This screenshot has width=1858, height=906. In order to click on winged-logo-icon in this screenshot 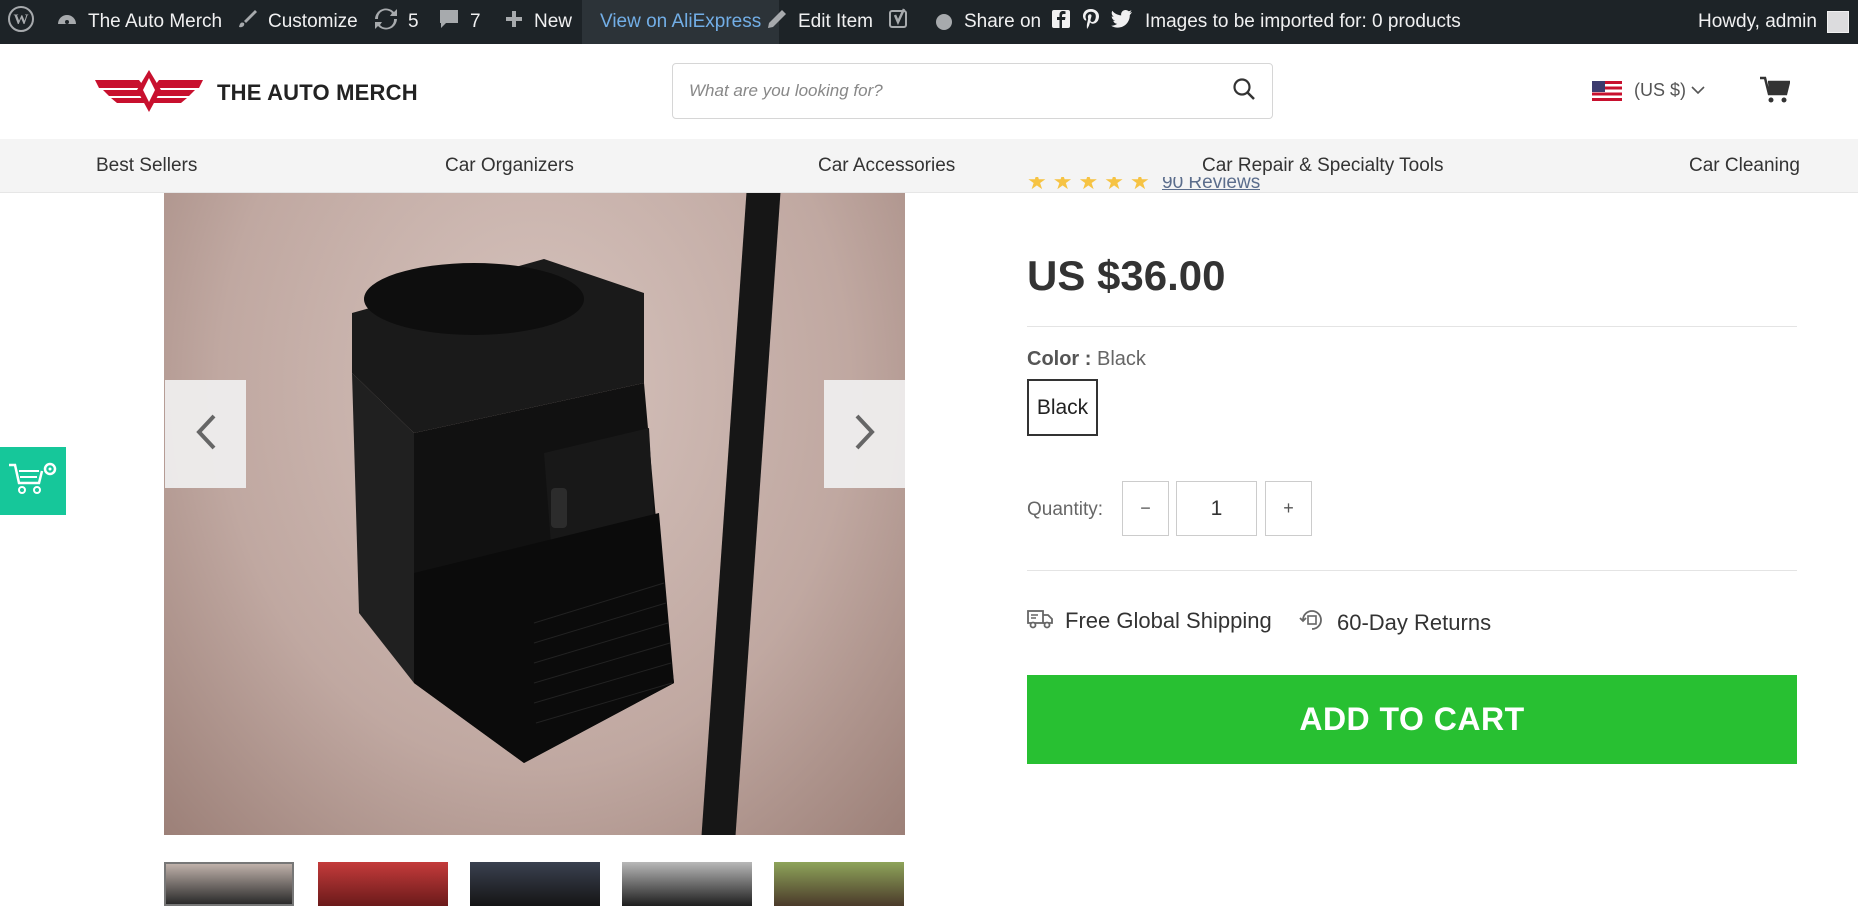, I will do `click(149, 92)`.